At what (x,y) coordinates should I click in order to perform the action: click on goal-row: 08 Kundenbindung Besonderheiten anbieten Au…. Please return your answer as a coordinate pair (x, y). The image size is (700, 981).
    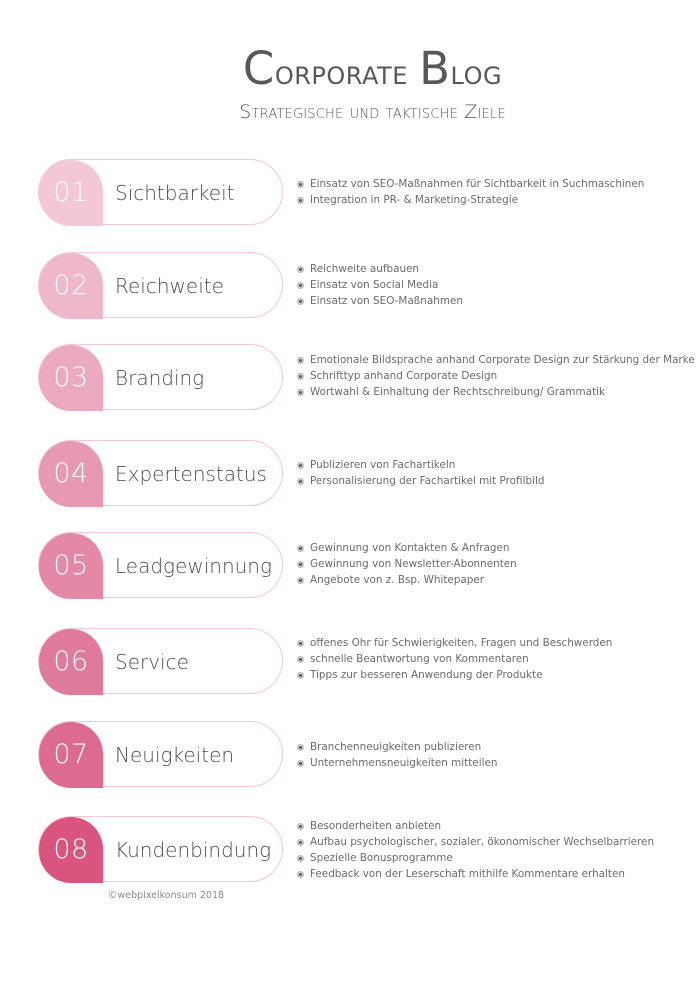
    Looking at the image, I should click on (358, 849).